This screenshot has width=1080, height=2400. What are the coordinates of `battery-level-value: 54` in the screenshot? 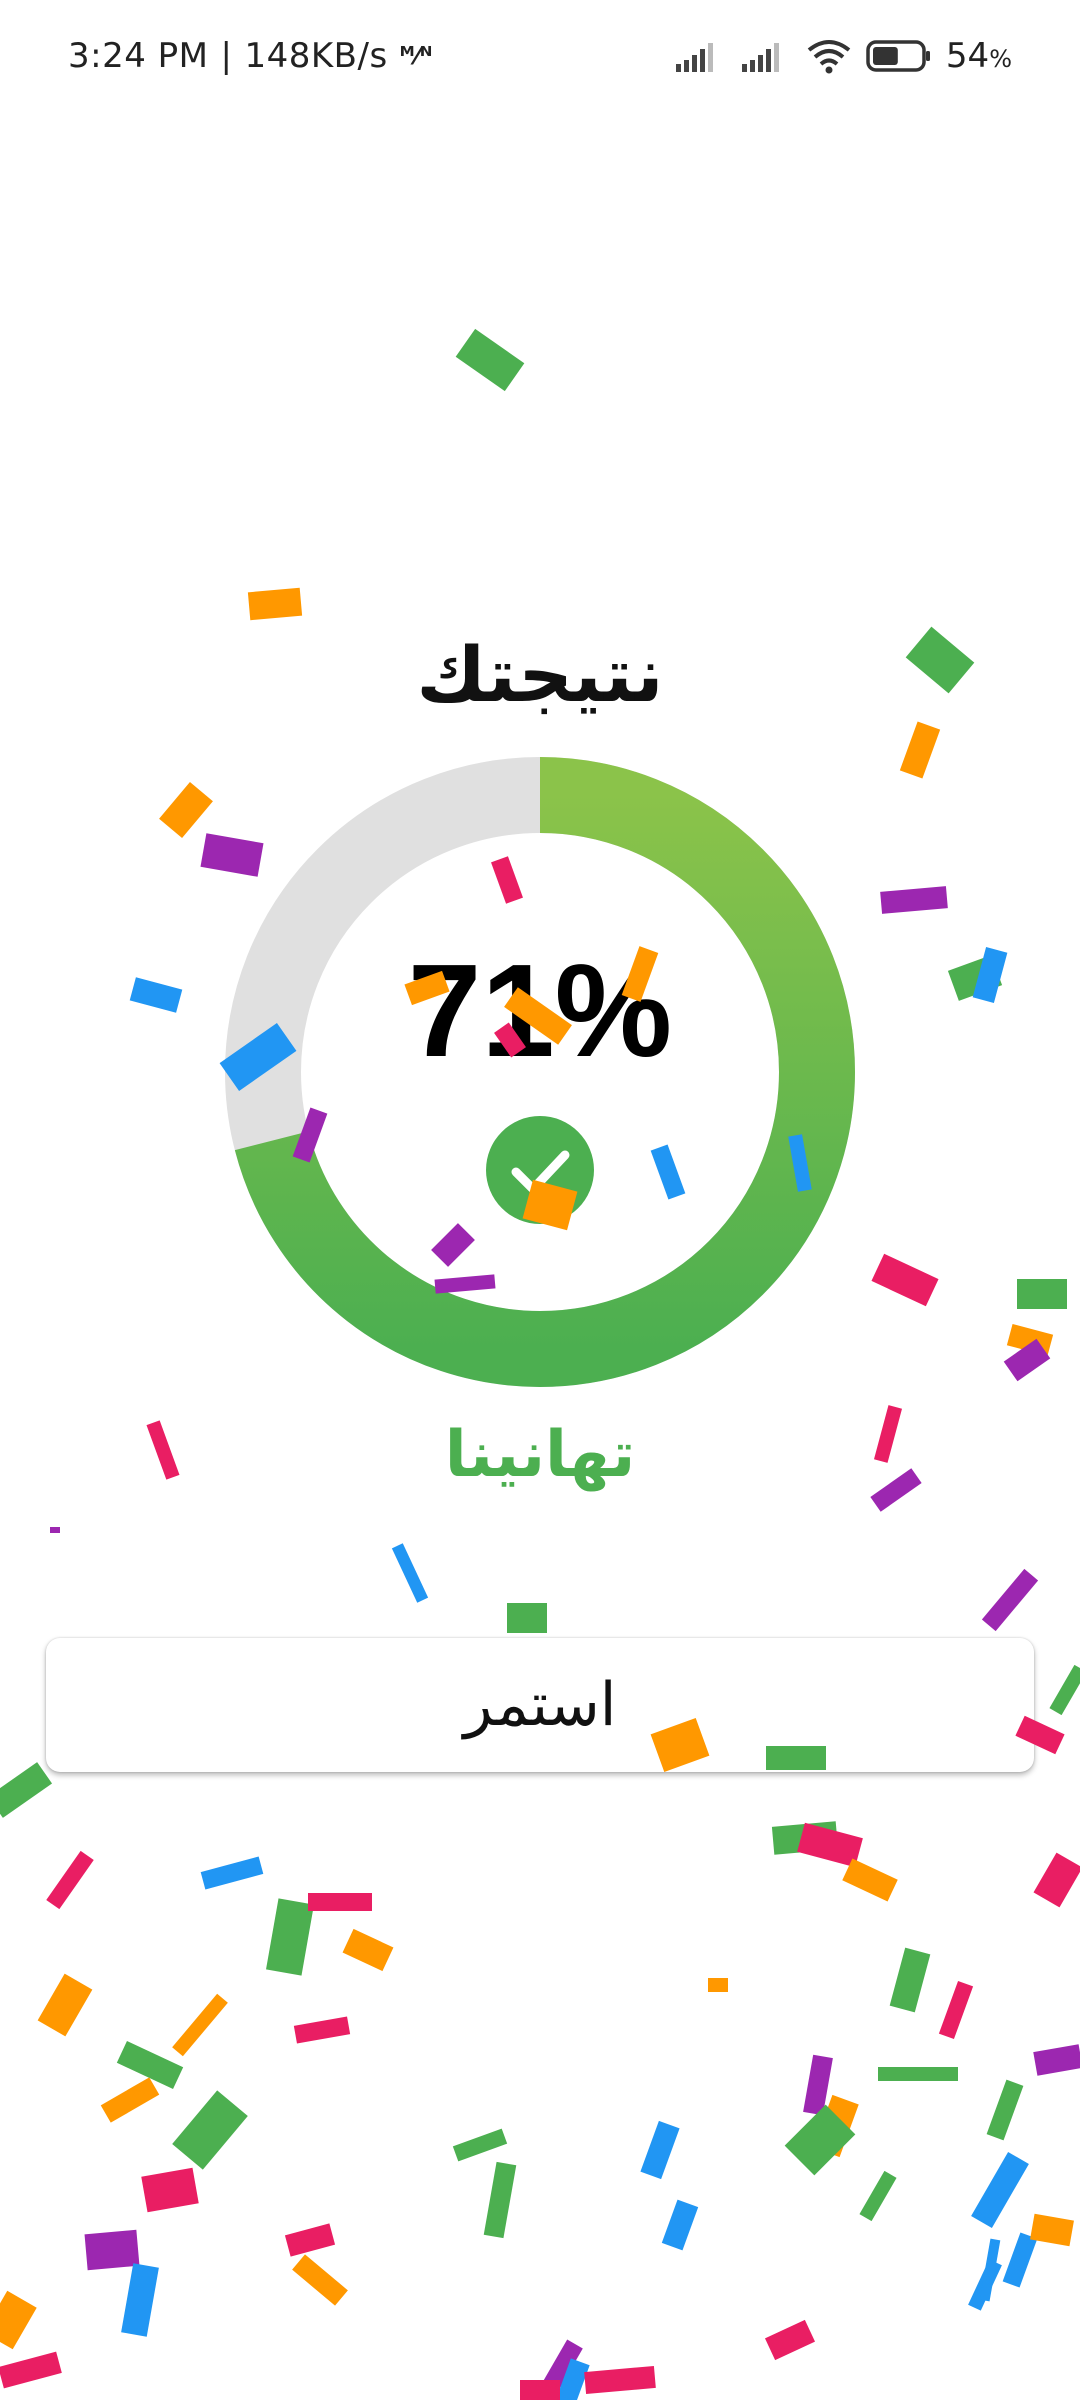 It's located at (967, 56).